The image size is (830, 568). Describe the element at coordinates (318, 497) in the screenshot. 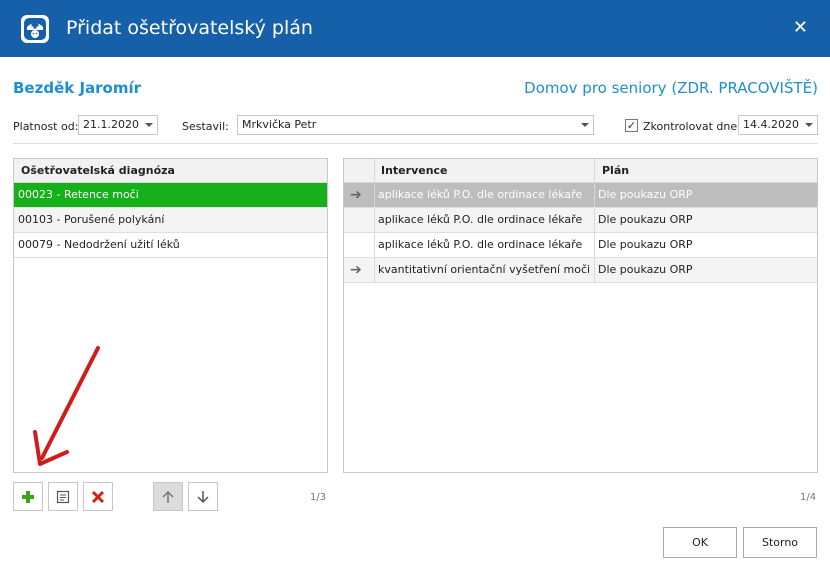

I see `diagnosis-count: 1/3` at that location.